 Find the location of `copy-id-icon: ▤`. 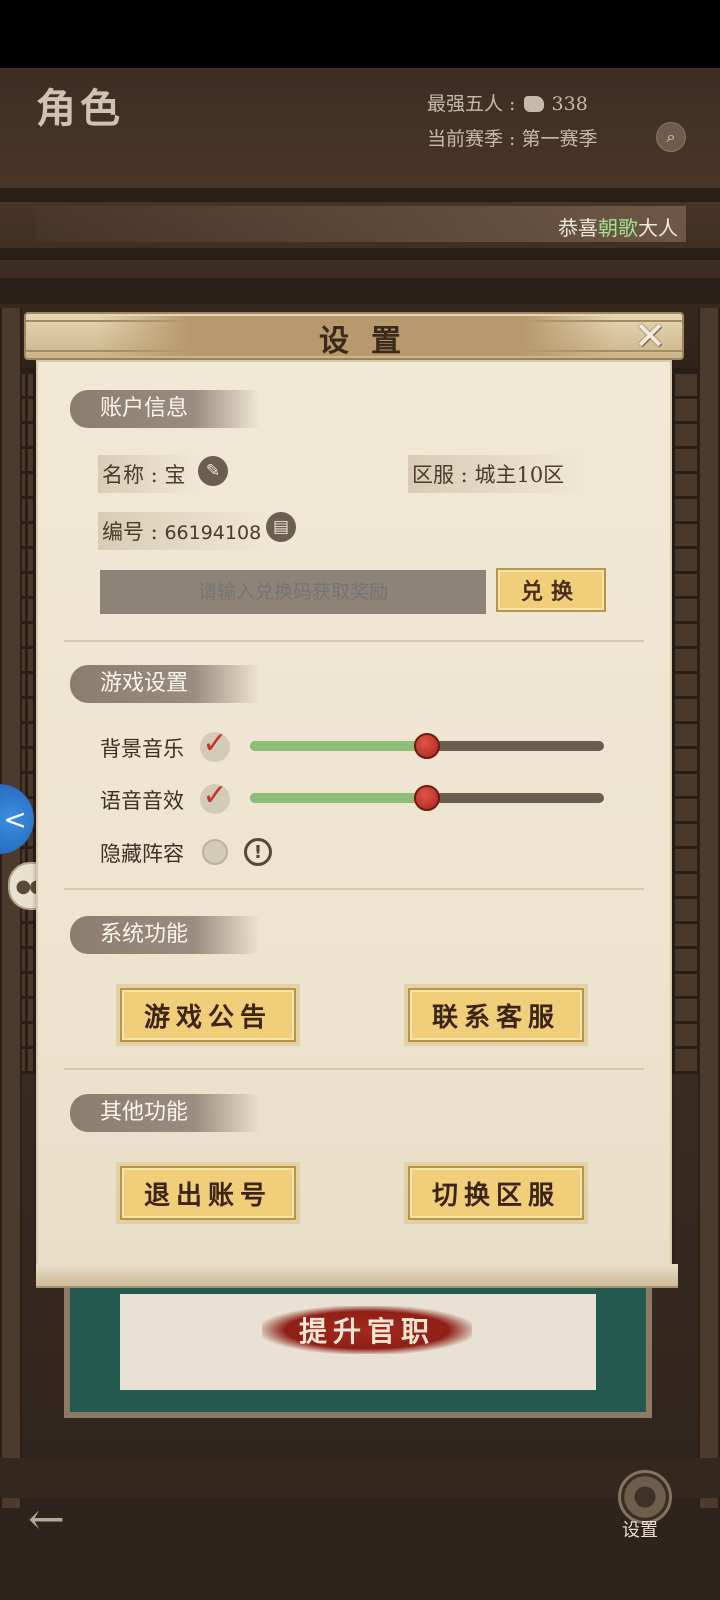

copy-id-icon: ▤ is located at coordinates (281, 527).